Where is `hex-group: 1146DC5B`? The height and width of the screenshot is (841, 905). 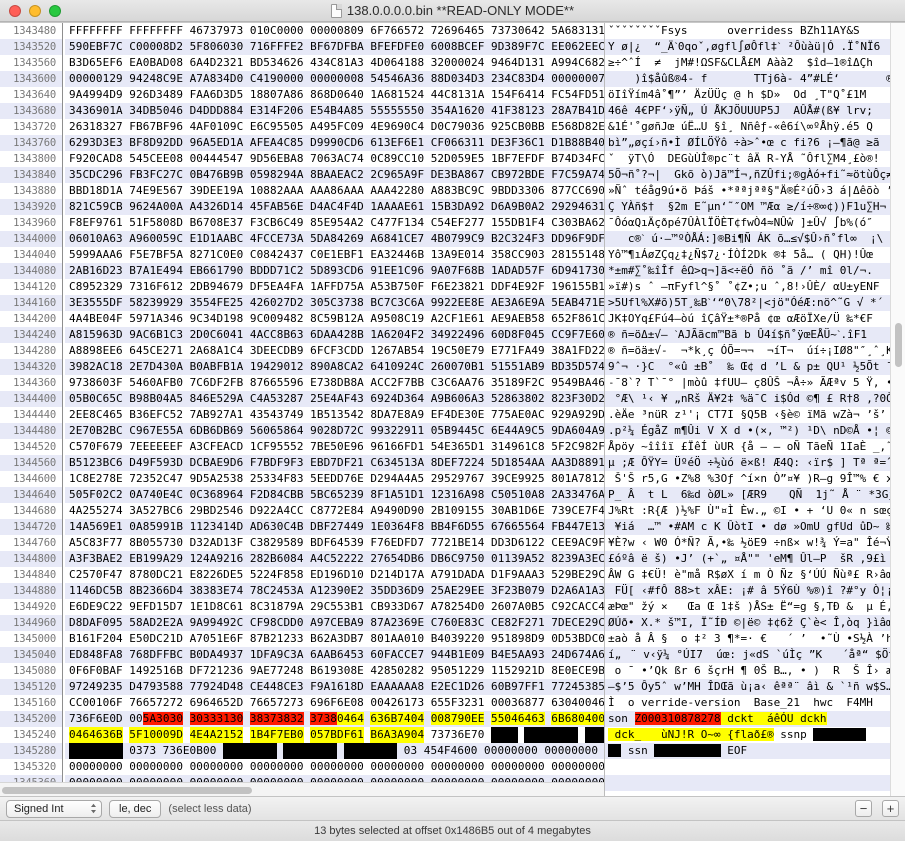
hex-group: 1146DC5B is located at coordinates (96, 591).